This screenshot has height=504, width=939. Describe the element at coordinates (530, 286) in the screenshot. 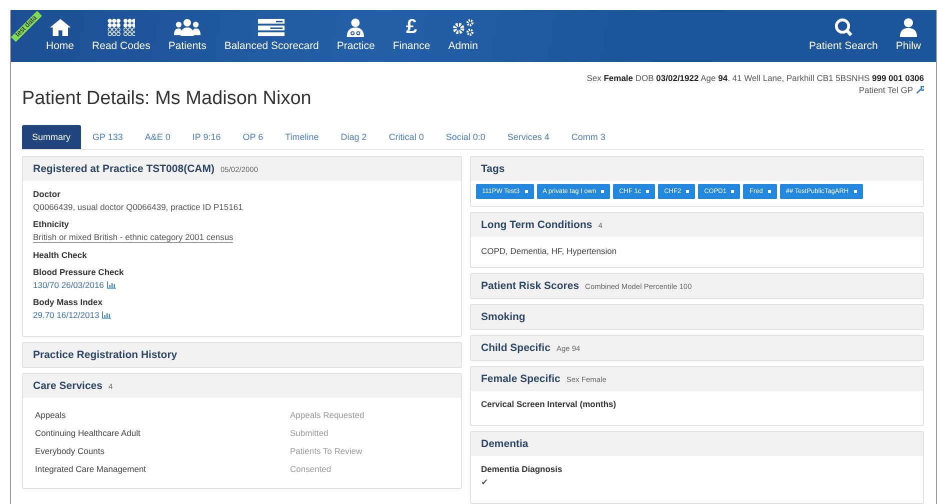

I see `panel-title: Patient Risk Scores` at that location.